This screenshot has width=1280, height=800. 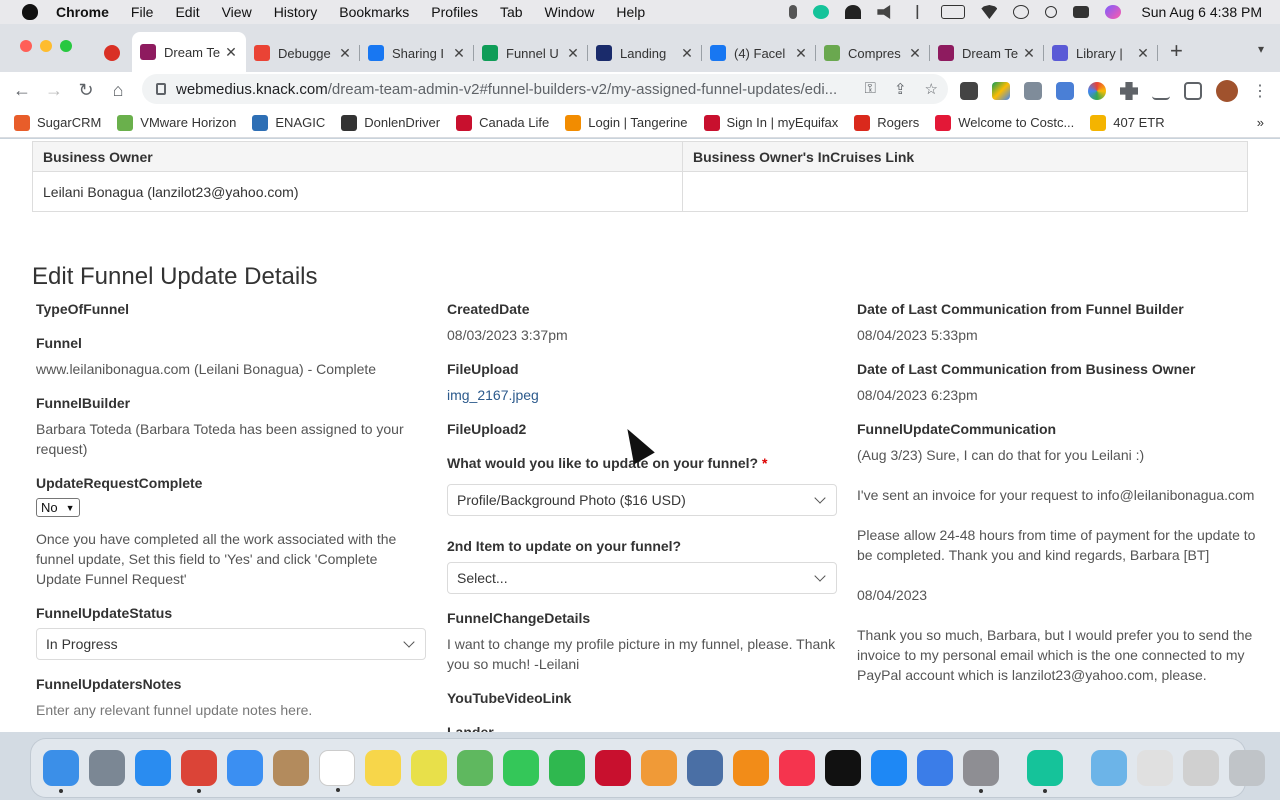 What do you see at coordinates (1109, 768) in the screenshot?
I see `downloads-folder-icon` at bounding box center [1109, 768].